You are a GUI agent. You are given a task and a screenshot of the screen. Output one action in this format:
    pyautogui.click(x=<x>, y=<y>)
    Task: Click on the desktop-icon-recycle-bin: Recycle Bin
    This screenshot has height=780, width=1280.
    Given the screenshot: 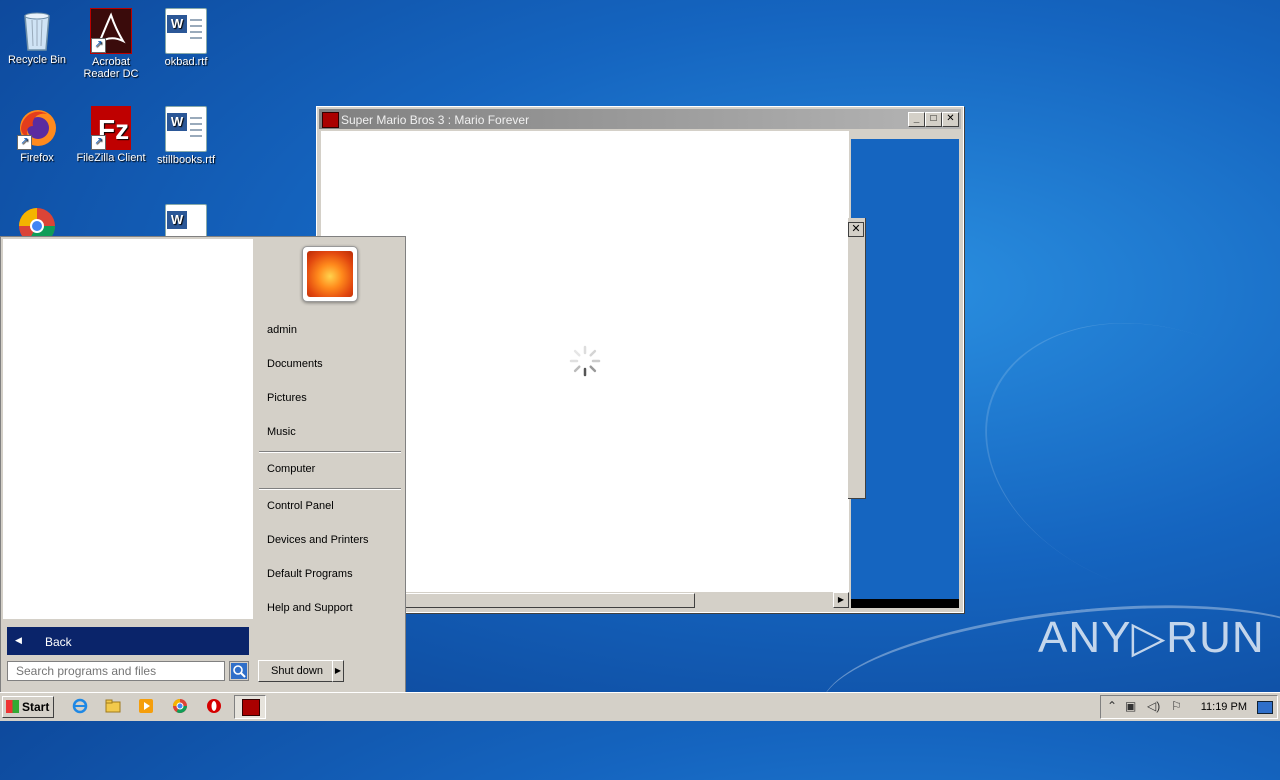 What is the action you would take?
    pyautogui.click(x=37, y=37)
    